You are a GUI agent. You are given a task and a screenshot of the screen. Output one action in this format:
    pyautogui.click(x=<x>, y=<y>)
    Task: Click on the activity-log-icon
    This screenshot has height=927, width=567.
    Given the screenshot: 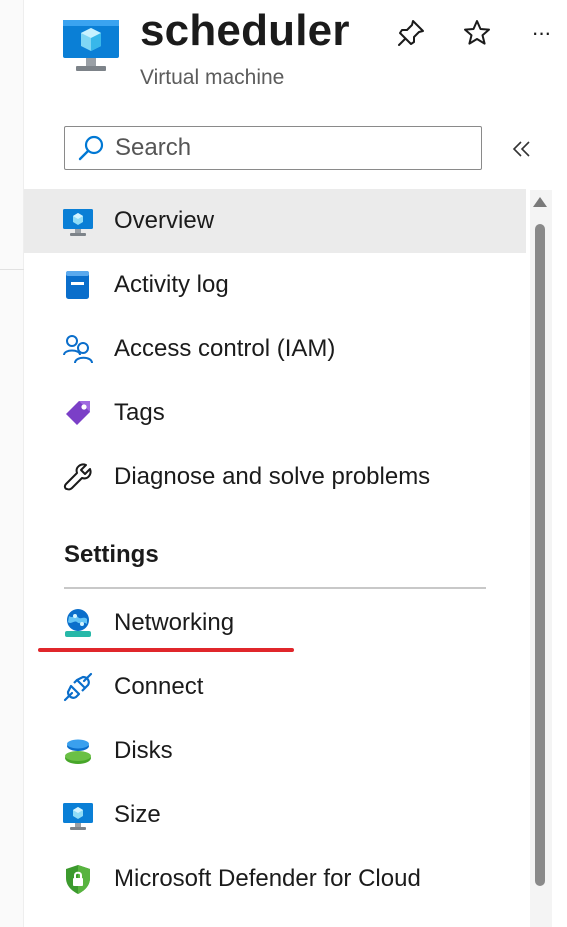 What is the action you would take?
    pyautogui.click(x=77, y=285)
    